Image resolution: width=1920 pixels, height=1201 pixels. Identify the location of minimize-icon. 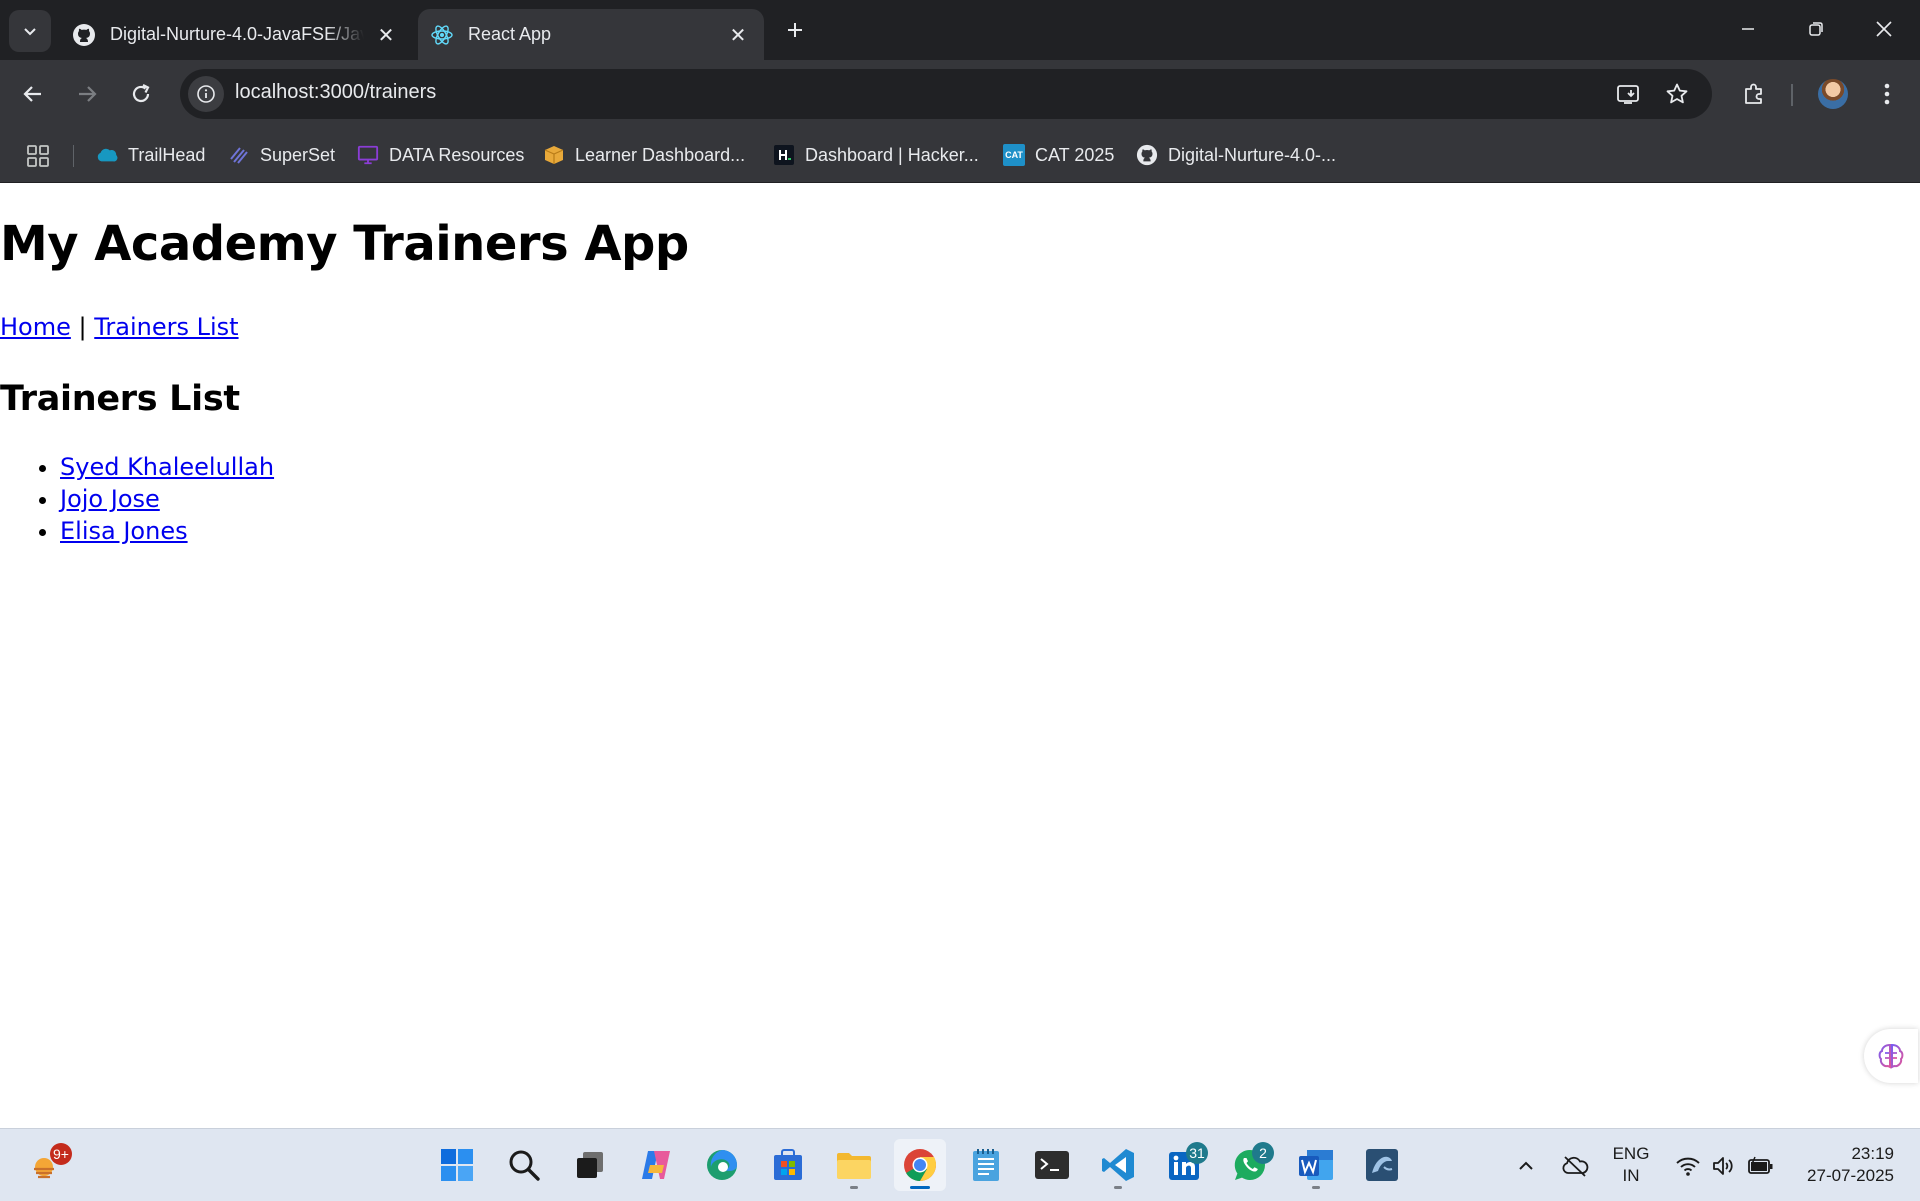
(1748, 29).